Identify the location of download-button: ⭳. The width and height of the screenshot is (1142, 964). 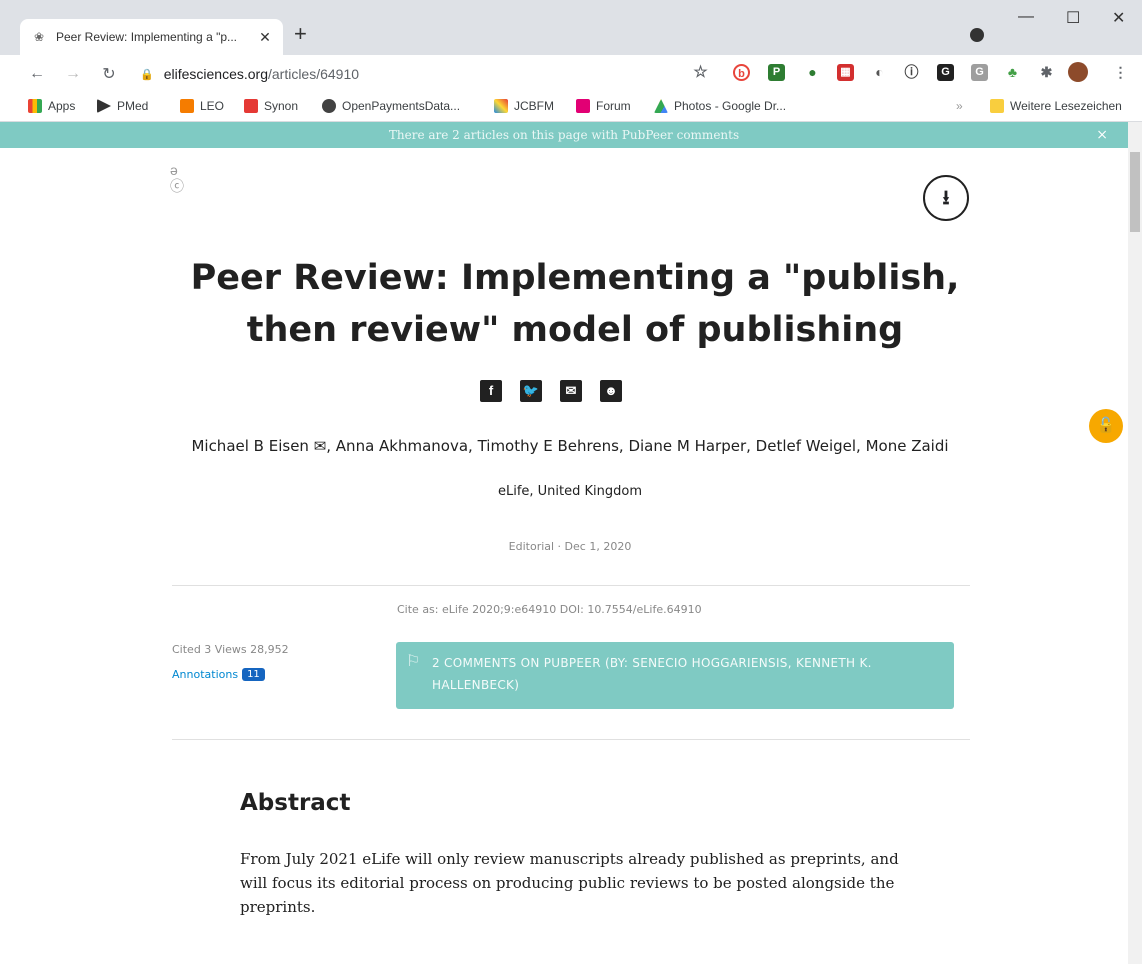
(946, 198).